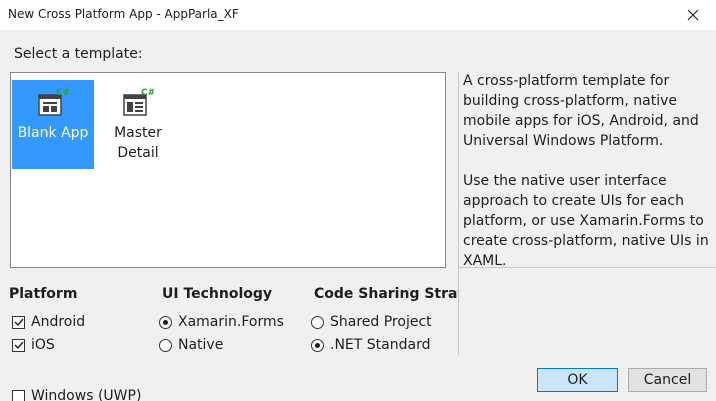 The width and height of the screenshot is (716, 401). Describe the element at coordinates (53, 124) in the screenshot. I see `template-blank-app: C# Blank App` at that location.